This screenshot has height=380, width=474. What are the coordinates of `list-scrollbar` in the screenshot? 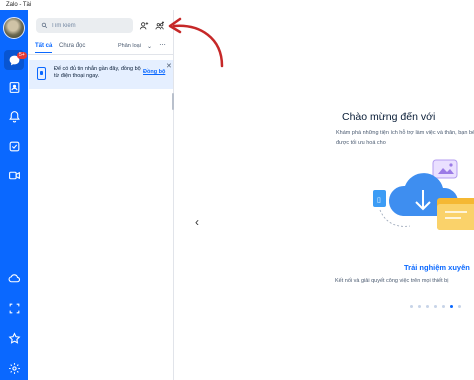 It's located at (173, 101).